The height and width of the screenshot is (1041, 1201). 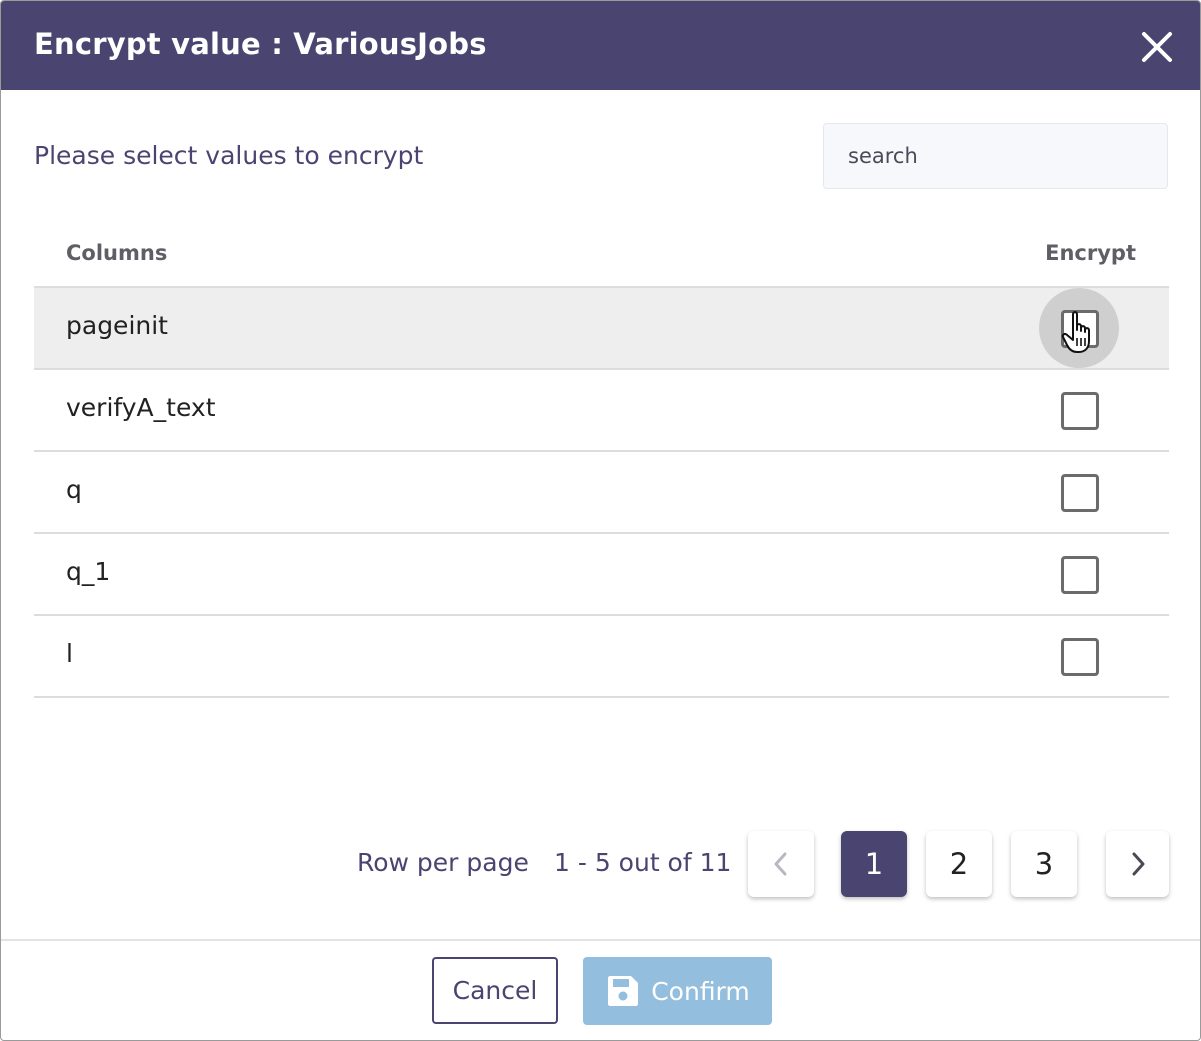 What do you see at coordinates (700, 991) in the screenshot?
I see `confirm-label: Confirm` at bounding box center [700, 991].